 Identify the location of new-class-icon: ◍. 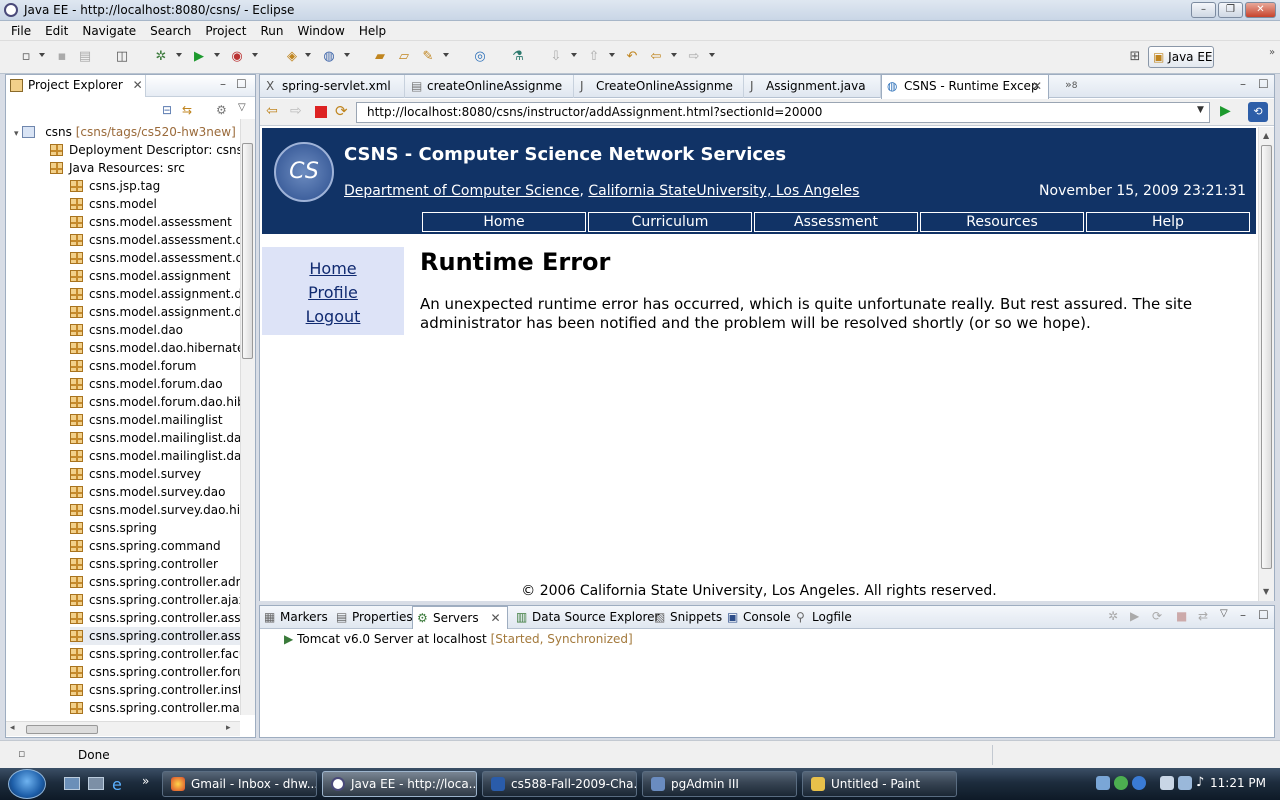
(329, 57).